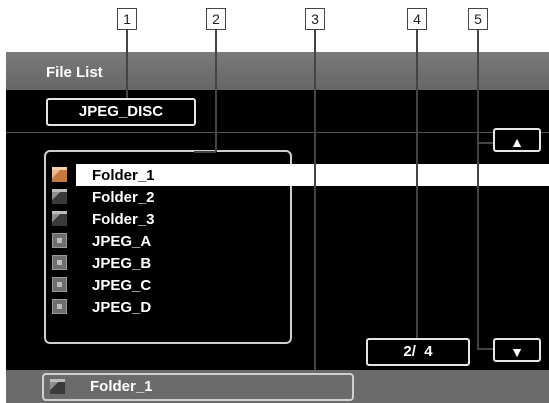 This screenshot has width=549, height=403. I want to click on list-item-folder-2: Folder_2, so click(298, 197).